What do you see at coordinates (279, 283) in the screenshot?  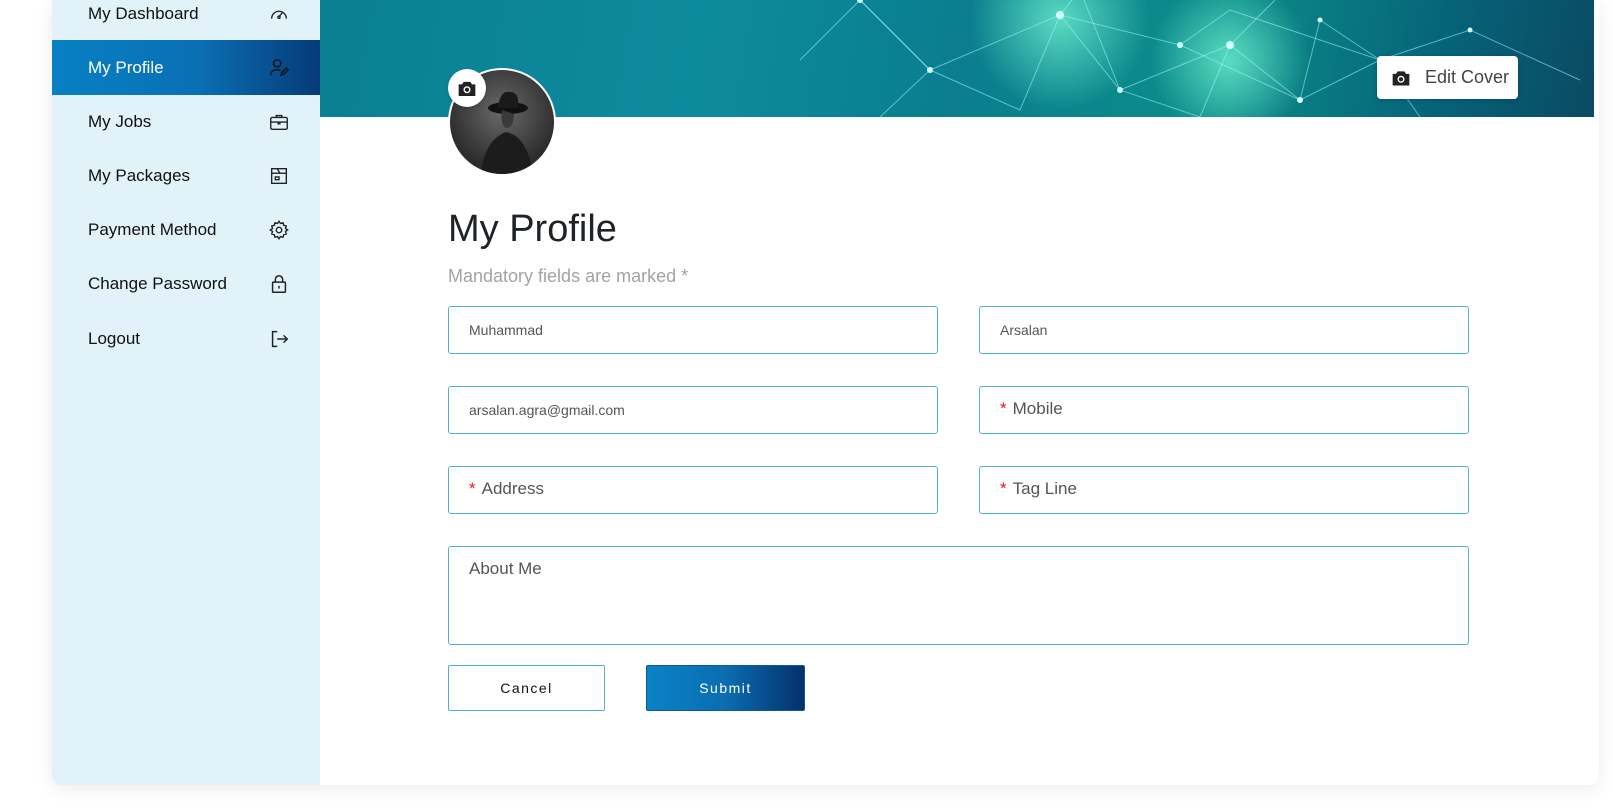 I see `lock-icon` at bounding box center [279, 283].